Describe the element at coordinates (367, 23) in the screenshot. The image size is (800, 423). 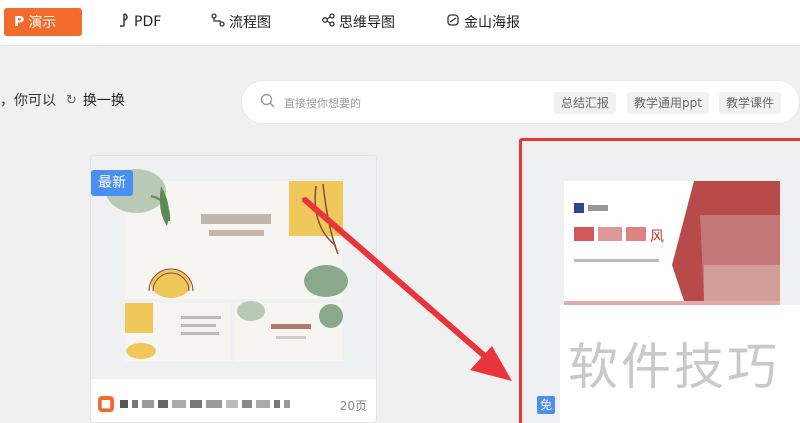
I see `tab-label: 思维导图` at that location.